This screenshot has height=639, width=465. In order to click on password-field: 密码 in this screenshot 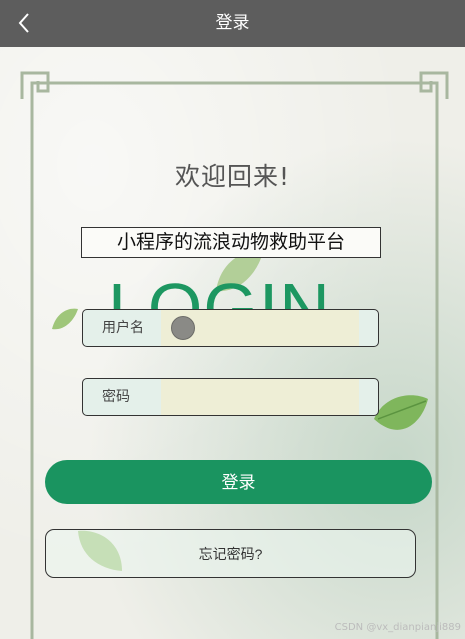, I will do `click(230, 397)`.